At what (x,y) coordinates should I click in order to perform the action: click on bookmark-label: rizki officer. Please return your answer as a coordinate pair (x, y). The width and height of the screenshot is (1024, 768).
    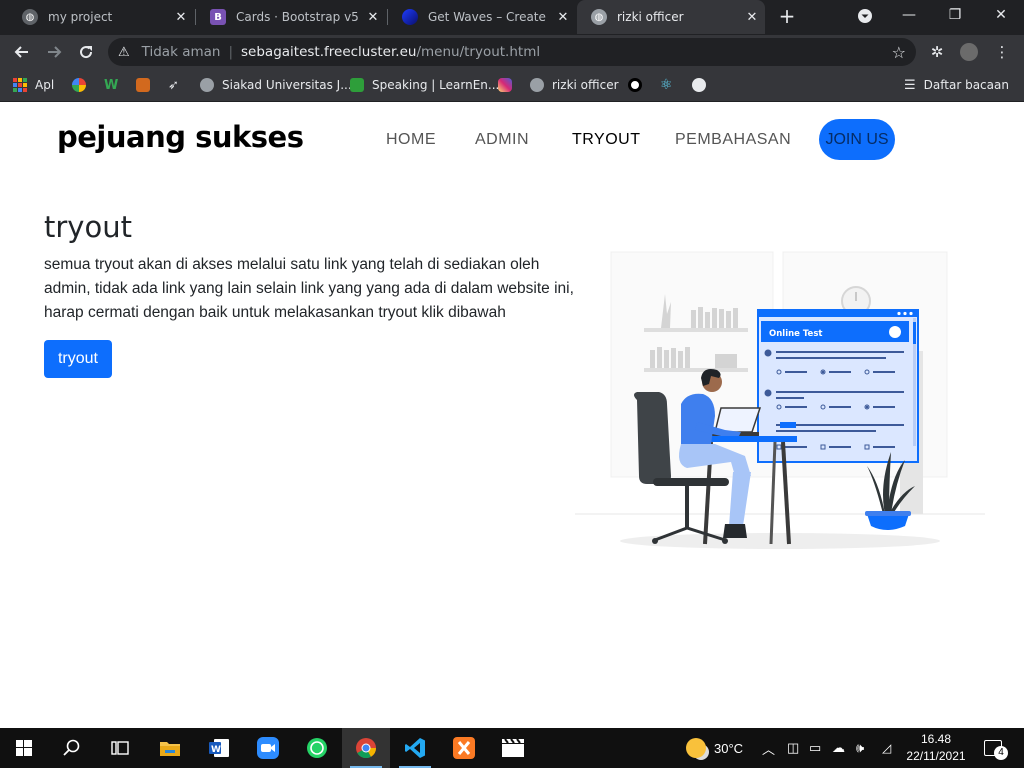
    Looking at the image, I should click on (585, 85).